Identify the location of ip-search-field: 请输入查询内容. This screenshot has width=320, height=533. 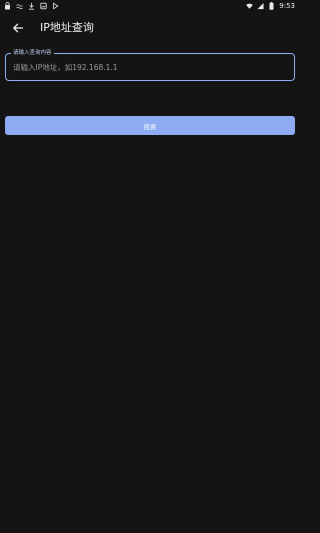
(150, 65).